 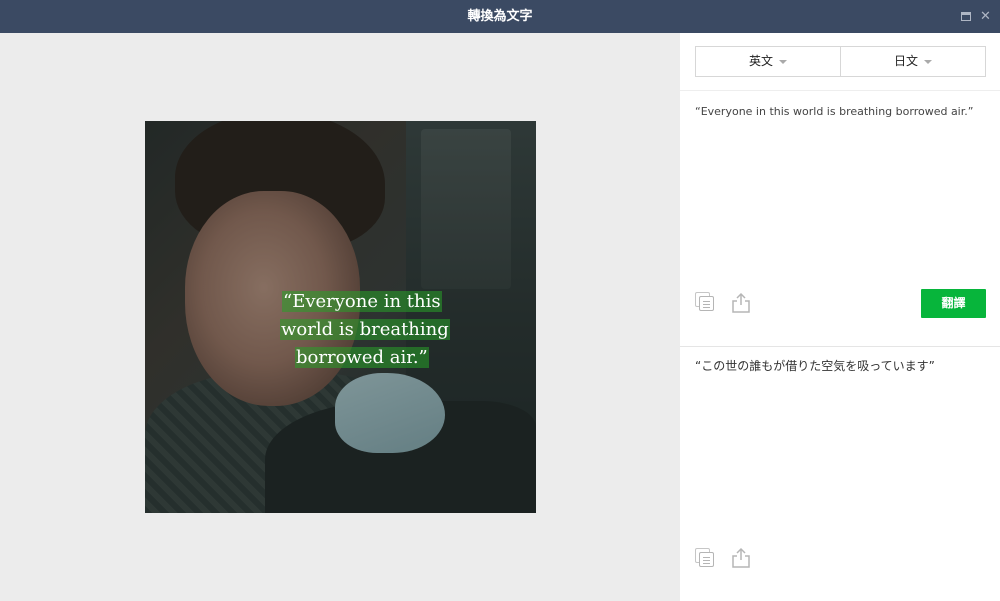 I want to click on close-icon: ✕, so click(x=985, y=16).